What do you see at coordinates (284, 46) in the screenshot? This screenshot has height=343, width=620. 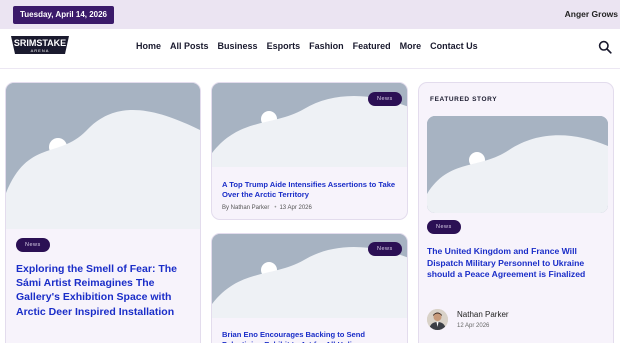 I see `nav-esports: Esports` at bounding box center [284, 46].